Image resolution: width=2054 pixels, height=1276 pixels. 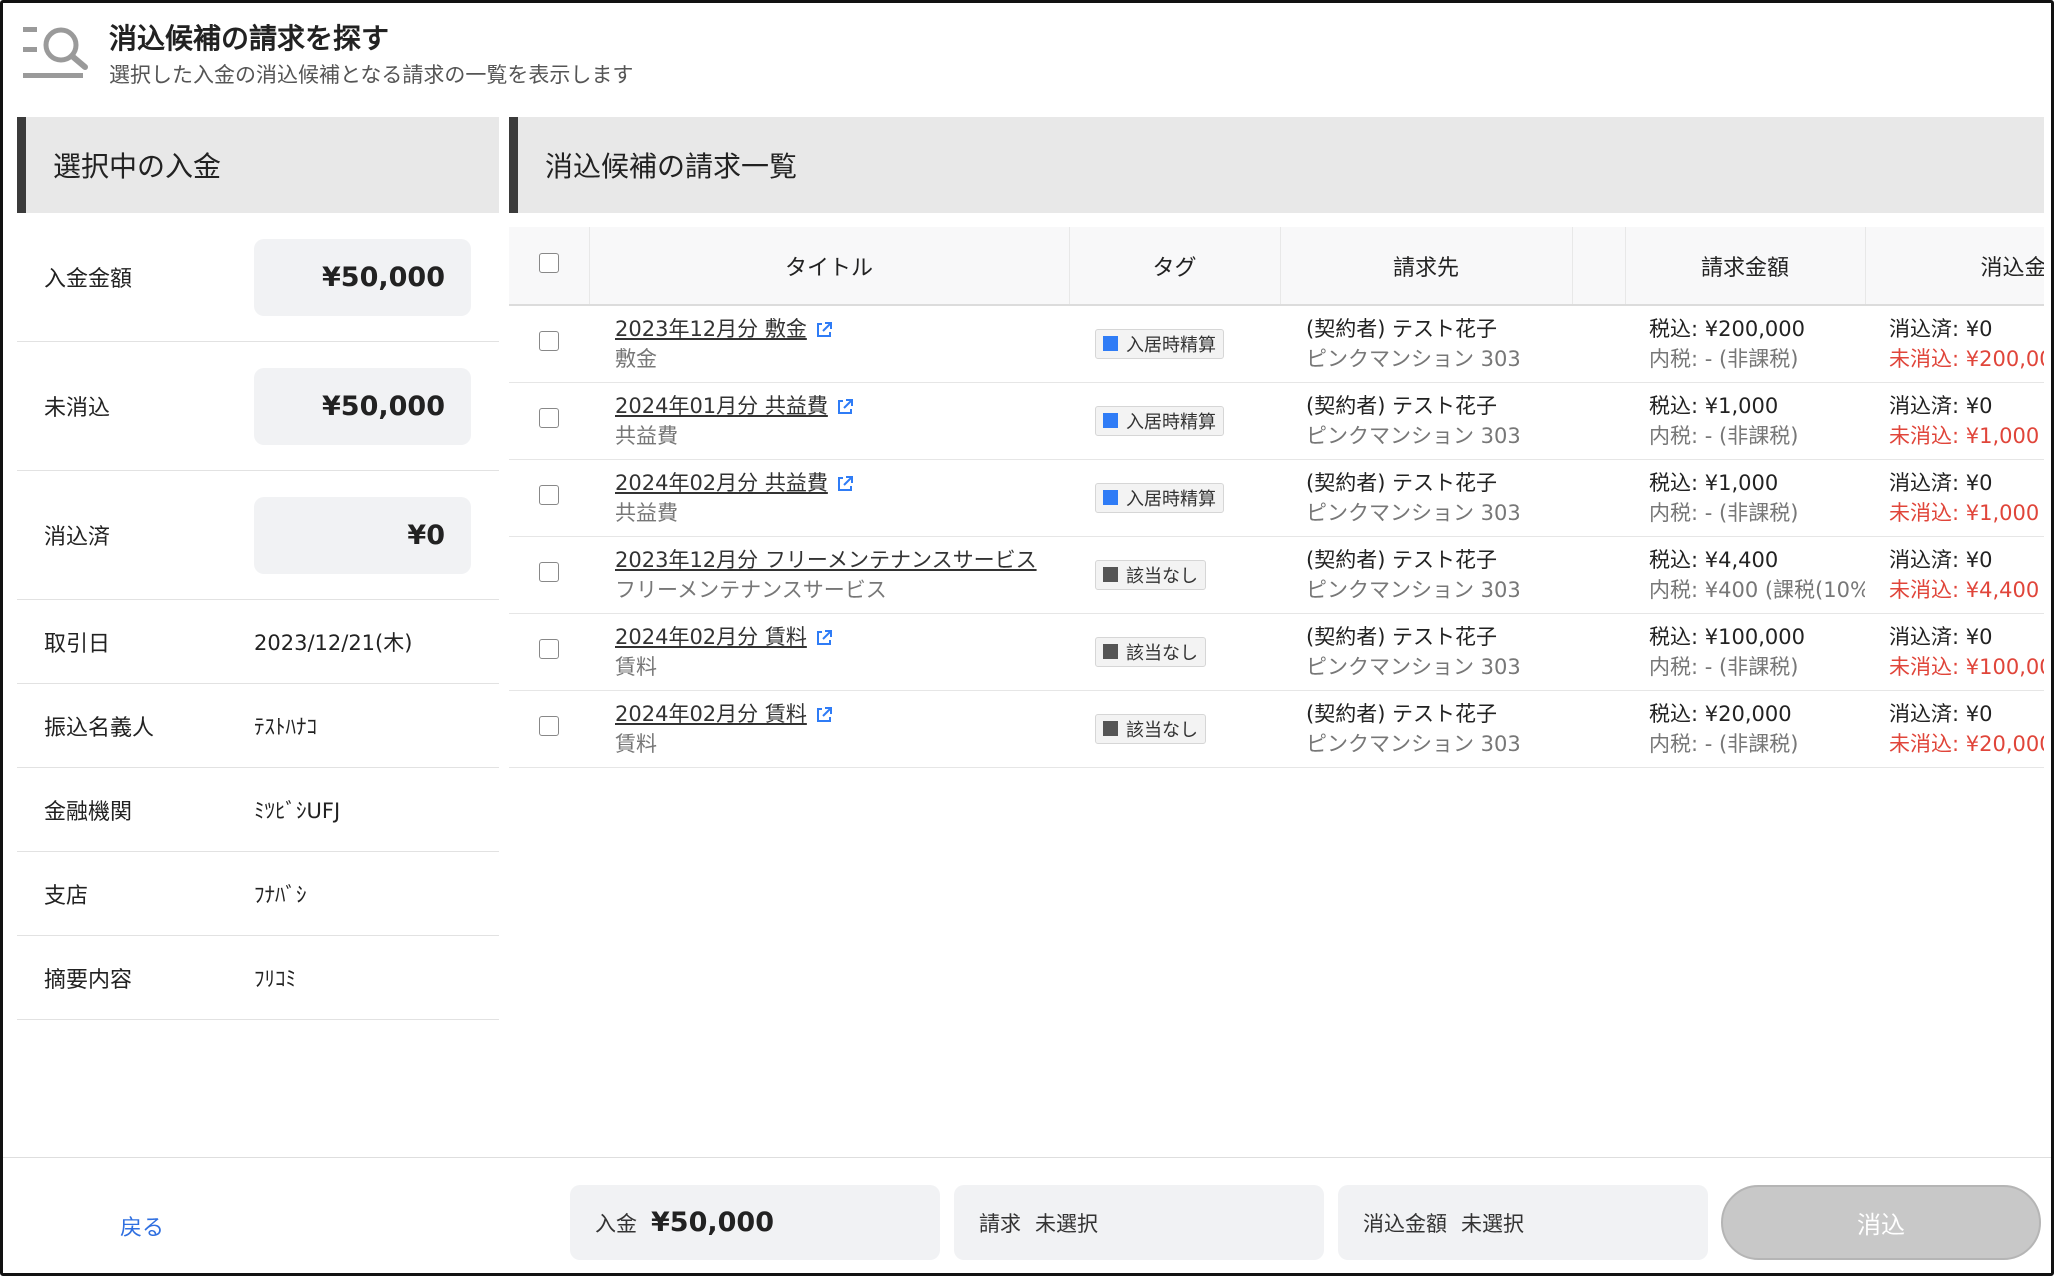 I want to click on invoice-category: 共益費, so click(x=646, y=435).